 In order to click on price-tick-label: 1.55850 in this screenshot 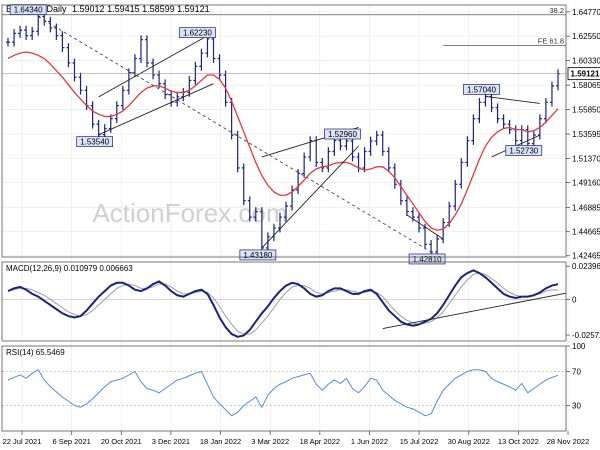, I will do `click(586, 109)`.